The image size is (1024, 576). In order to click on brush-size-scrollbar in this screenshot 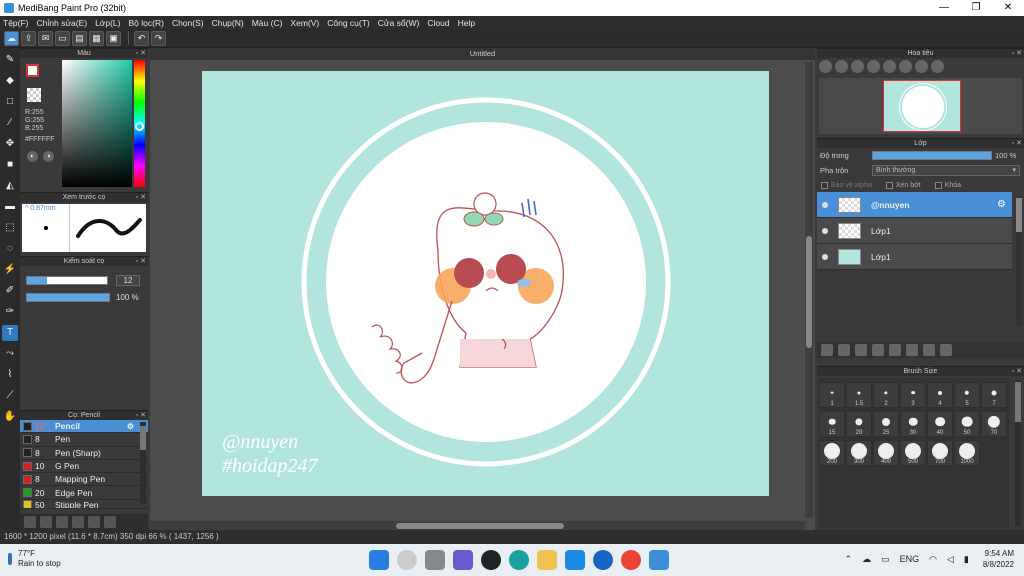, I will do `click(1018, 453)`.